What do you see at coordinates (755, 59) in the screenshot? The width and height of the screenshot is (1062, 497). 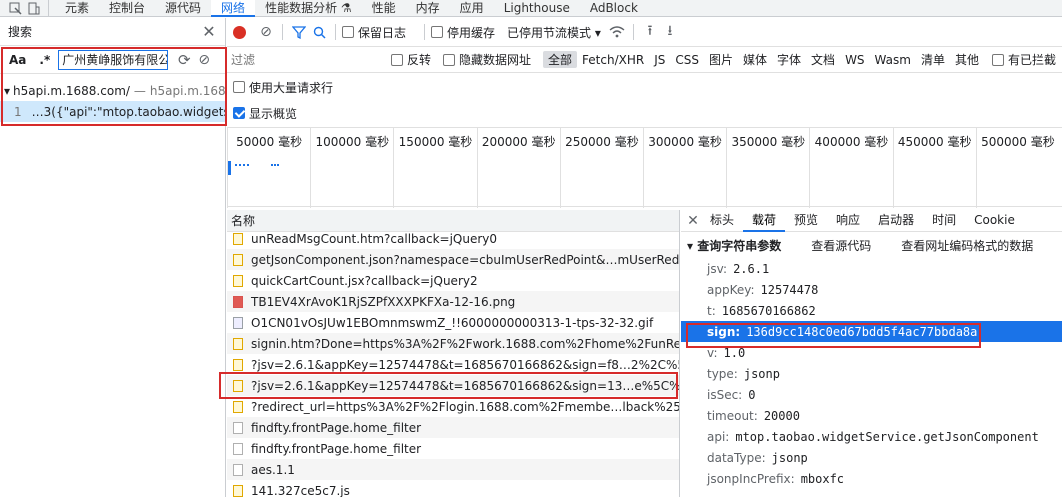 I see `type-filter-5: 媒体` at bounding box center [755, 59].